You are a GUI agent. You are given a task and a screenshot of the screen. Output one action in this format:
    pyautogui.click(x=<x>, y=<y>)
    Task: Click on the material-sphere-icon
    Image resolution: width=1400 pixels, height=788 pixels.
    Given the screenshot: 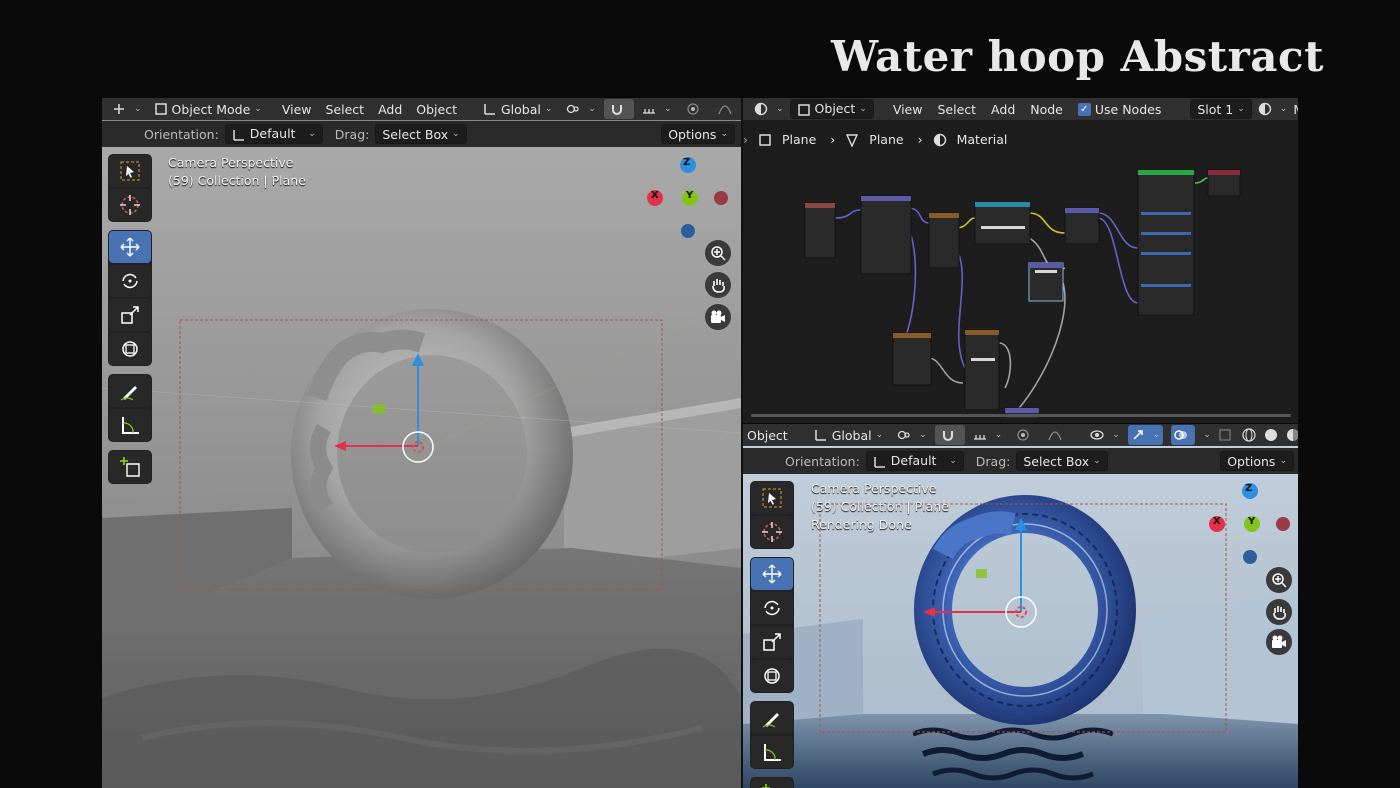 What is the action you would take?
    pyautogui.click(x=1292, y=435)
    